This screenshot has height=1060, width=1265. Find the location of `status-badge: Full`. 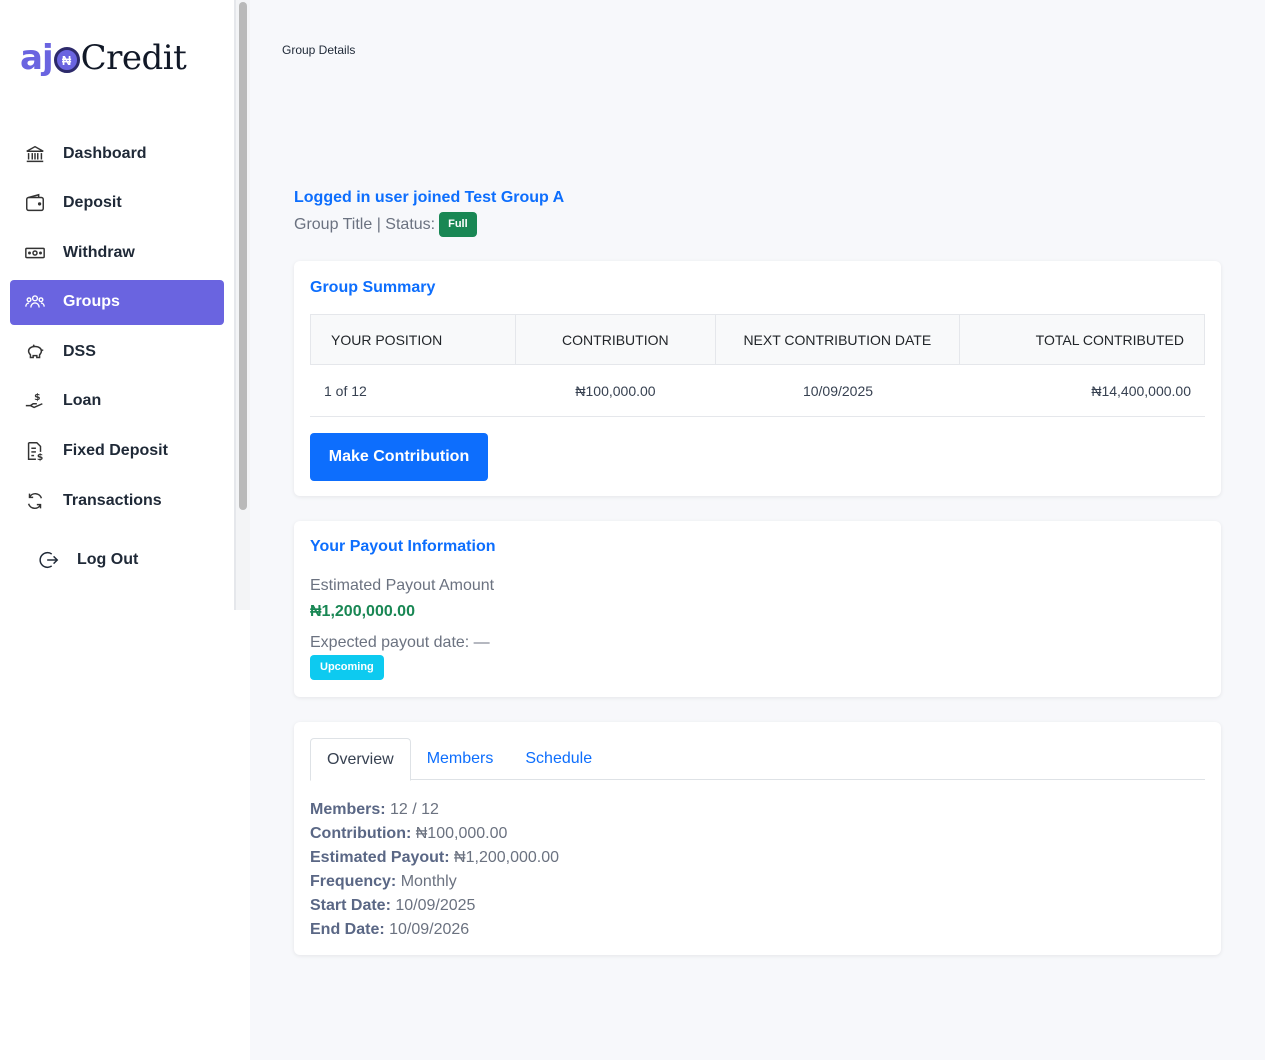

status-badge: Full is located at coordinates (458, 224).